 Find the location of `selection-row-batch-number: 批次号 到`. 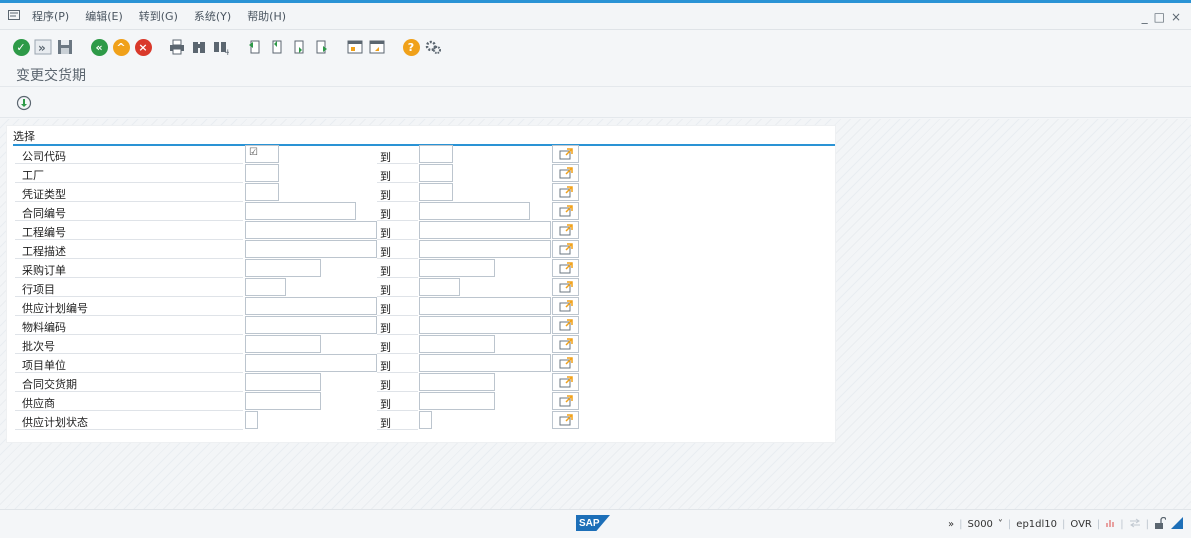

selection-row-batch-number: 批次号 到 is located at coordinates (425, 344).